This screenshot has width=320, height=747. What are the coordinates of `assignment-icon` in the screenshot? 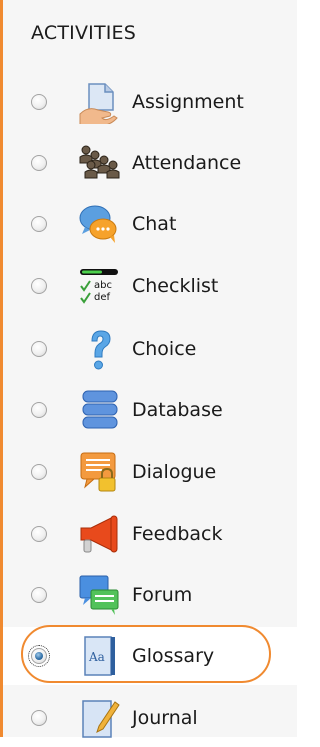 It's located at (98, 103).